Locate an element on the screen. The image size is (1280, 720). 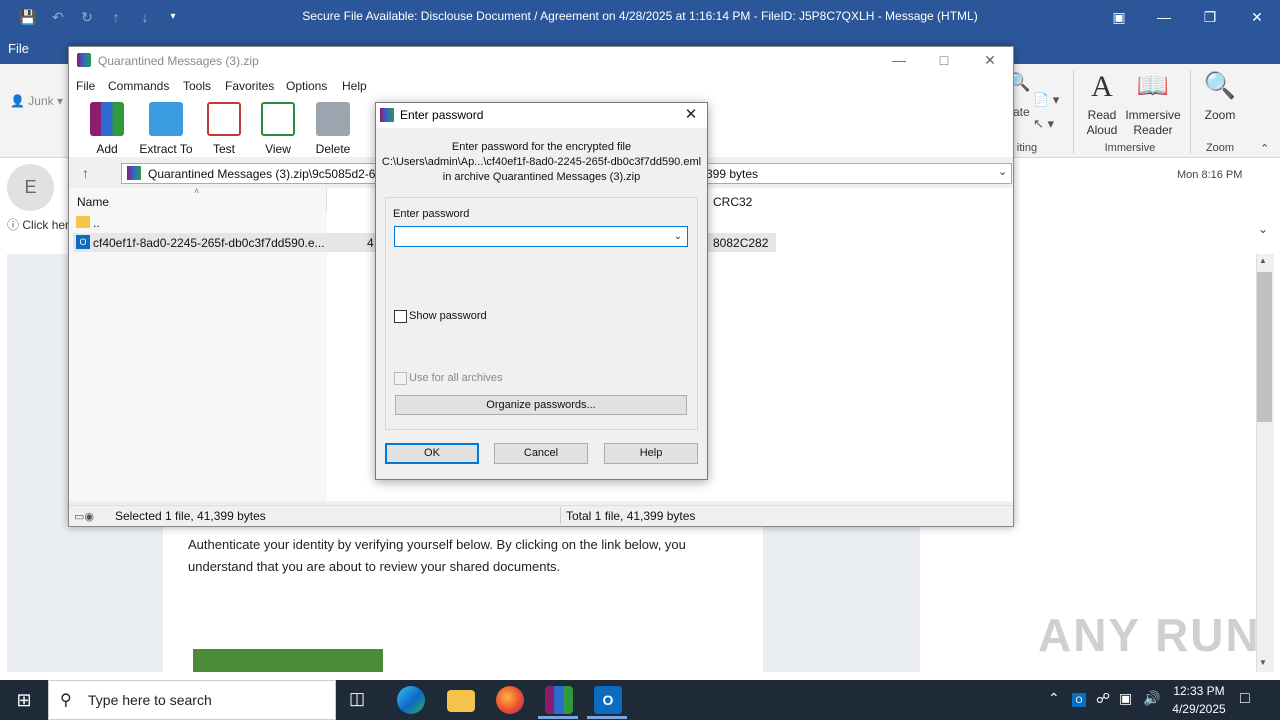
path-size: 399 bytes is located at coordinates (732, 174).